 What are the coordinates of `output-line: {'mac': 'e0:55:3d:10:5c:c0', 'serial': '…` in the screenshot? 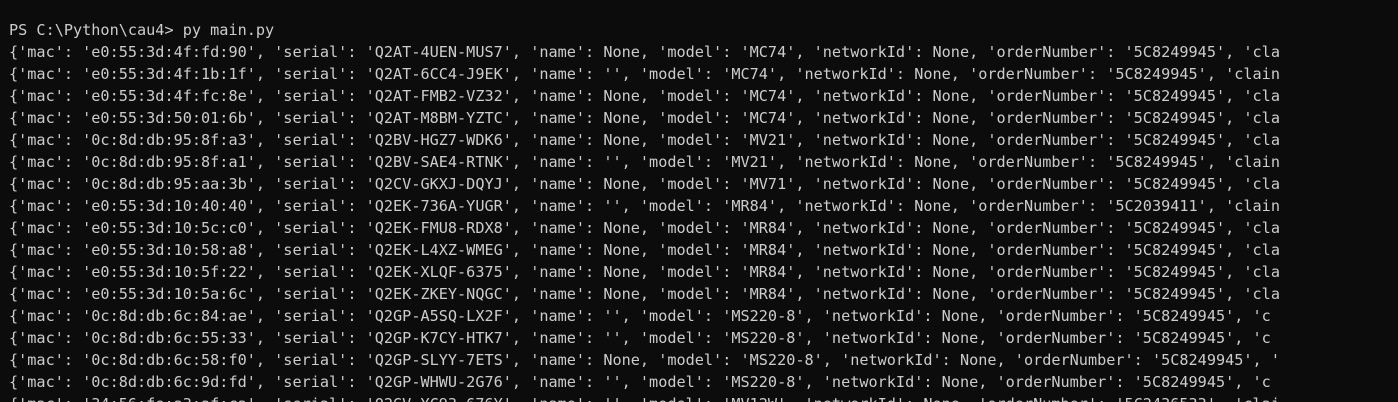 It's located at (644, 228).